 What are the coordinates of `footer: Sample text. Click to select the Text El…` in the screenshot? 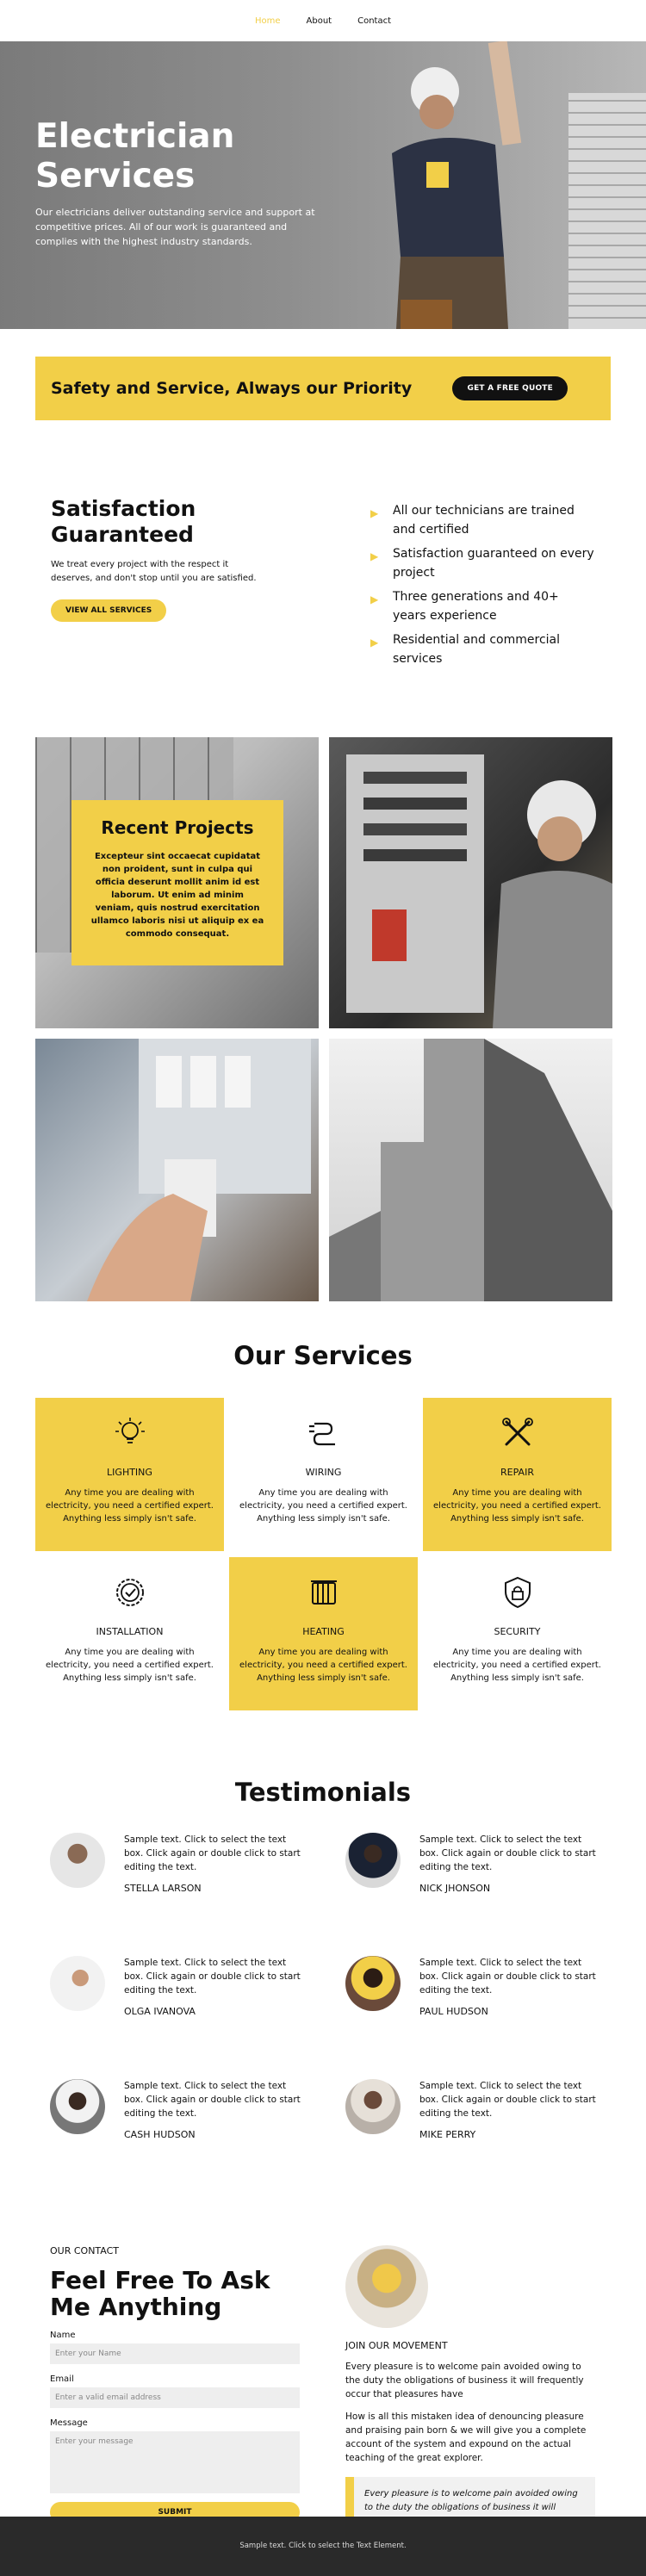 It's located at (323, 2546).